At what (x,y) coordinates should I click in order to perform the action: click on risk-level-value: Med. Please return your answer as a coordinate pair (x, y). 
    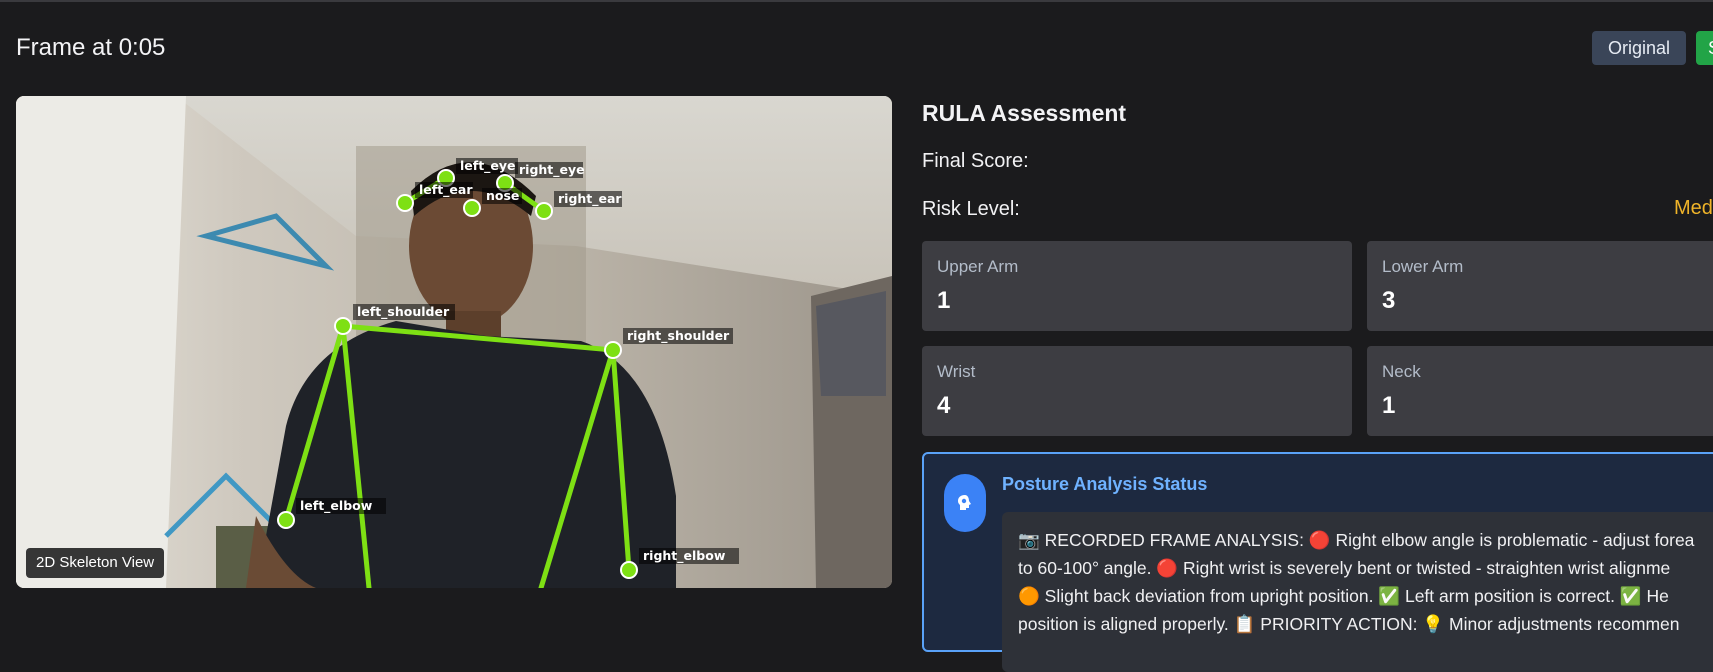
    Looking at the image, I should click on (1693, 208).